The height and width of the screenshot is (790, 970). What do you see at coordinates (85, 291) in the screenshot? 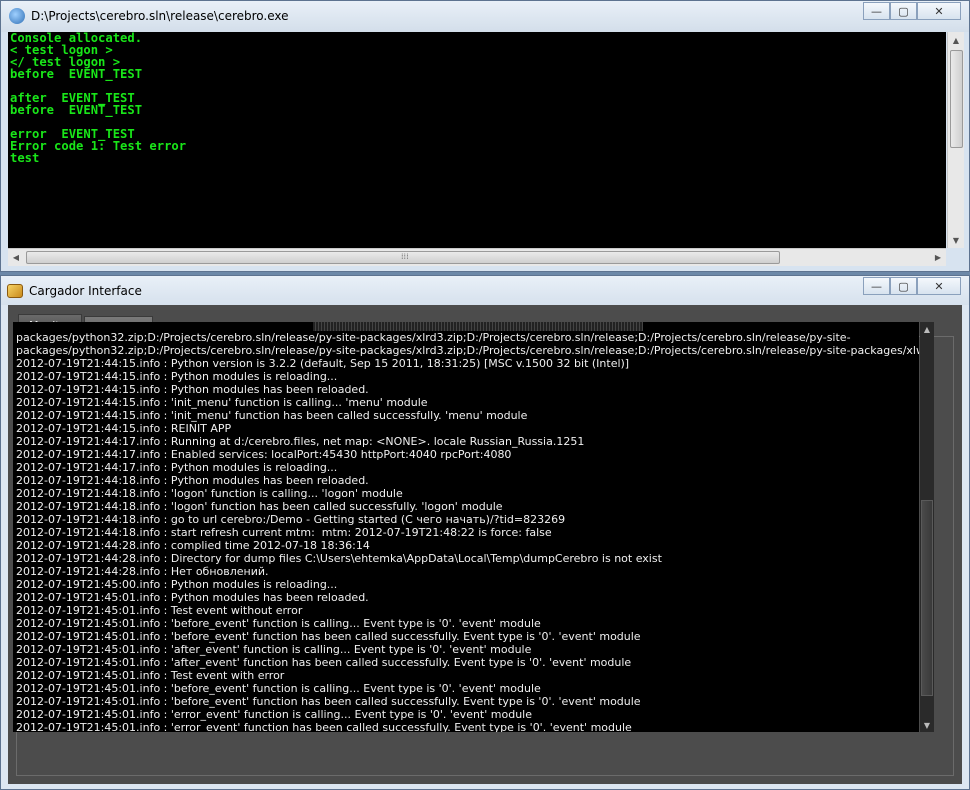
I see `cargador-window-title: Cargador Interface` at bounding box center [85, 291].